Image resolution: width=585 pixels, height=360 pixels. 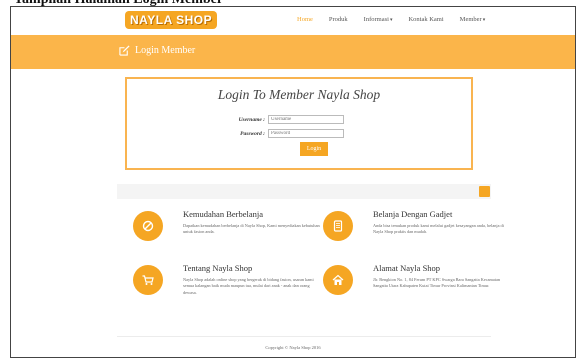 I want to click on feature-title: Alamat Nayla Shop, so click(x=407, y=268).